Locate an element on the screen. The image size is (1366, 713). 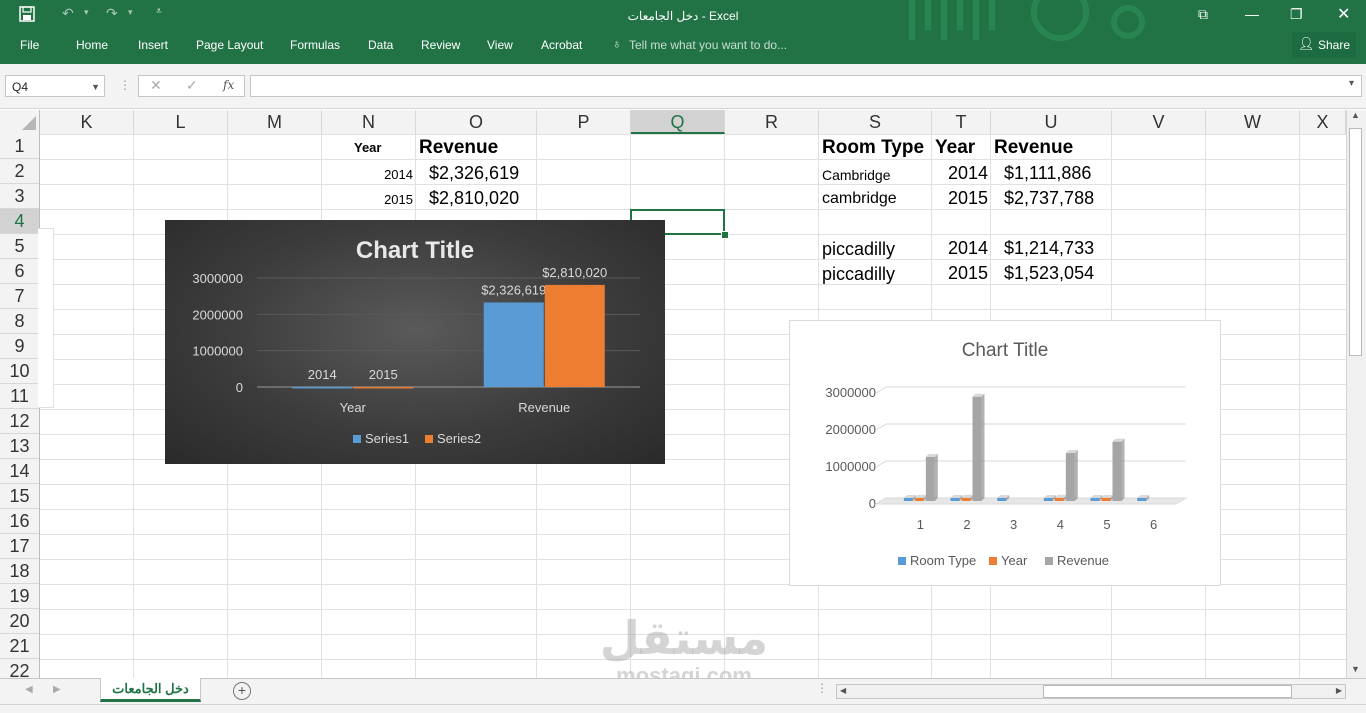
formula-bar-splitter-icon: ⋮ is located at coordinates (125, 85).